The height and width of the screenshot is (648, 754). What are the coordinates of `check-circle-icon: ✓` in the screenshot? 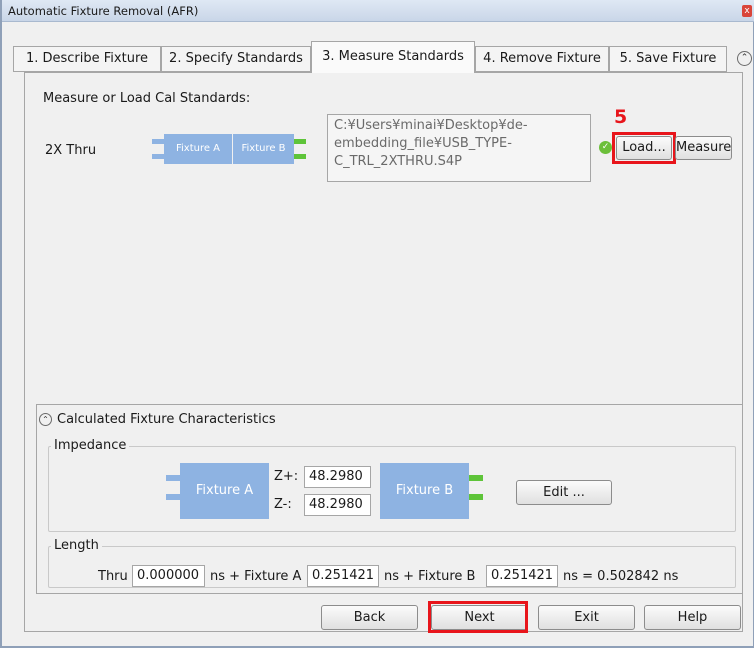 It's located at (605, 147).